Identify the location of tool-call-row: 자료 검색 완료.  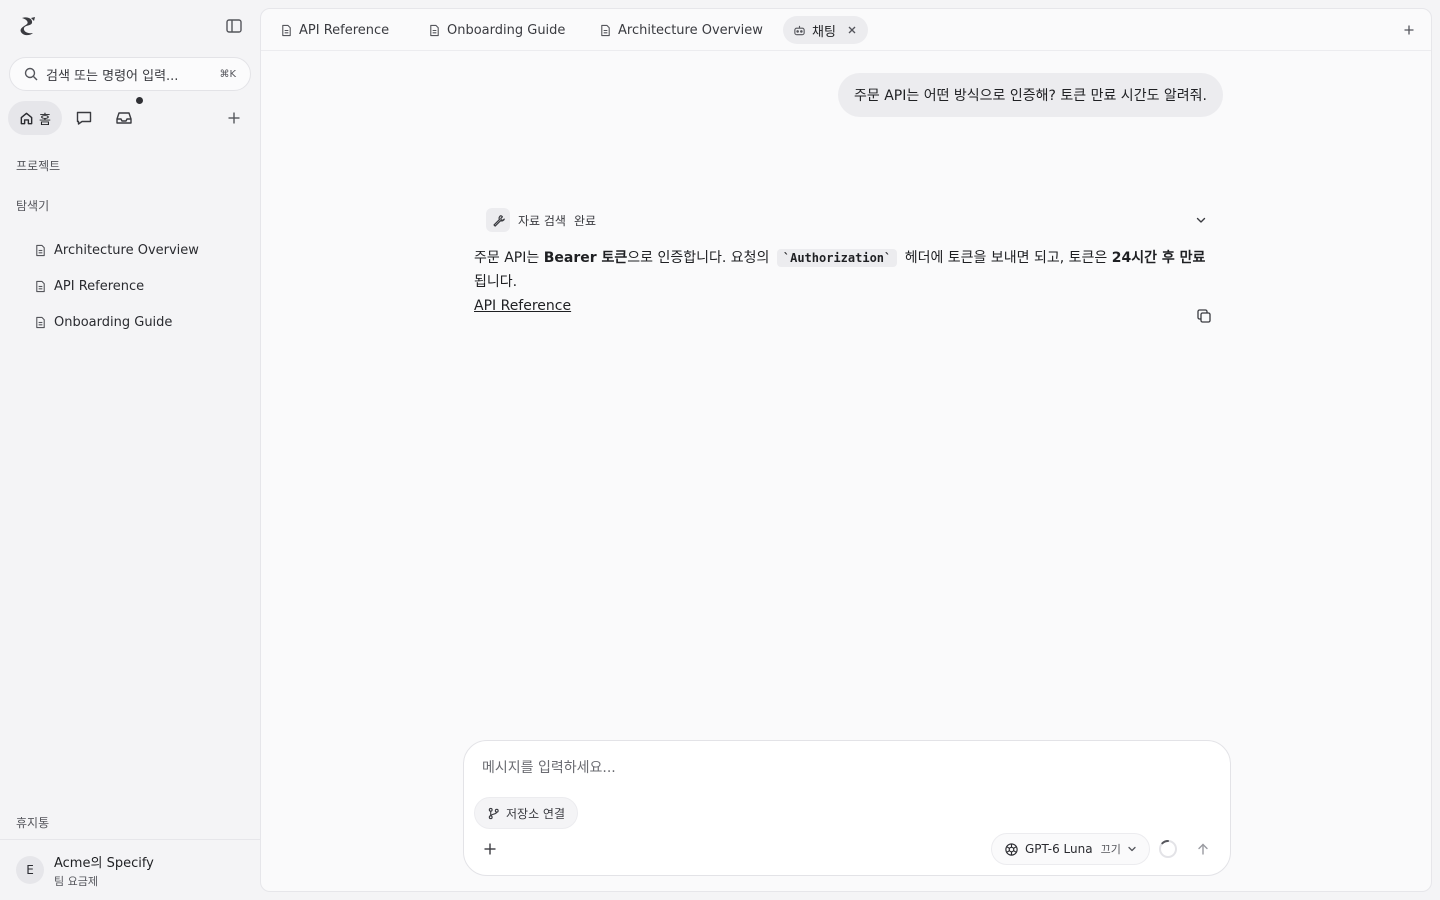
(847, 220).